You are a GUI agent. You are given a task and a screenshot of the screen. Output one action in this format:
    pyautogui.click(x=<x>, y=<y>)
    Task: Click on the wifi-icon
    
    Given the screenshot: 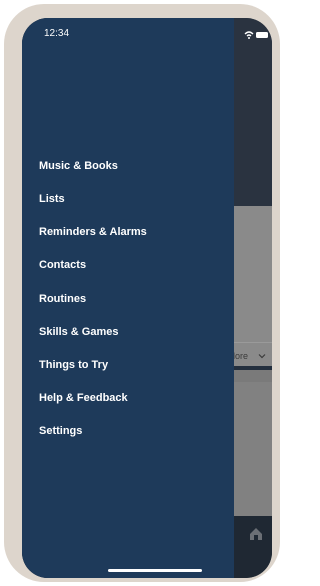 What is the action you would take?
    pyautogui.click(x=256, y=35)
    